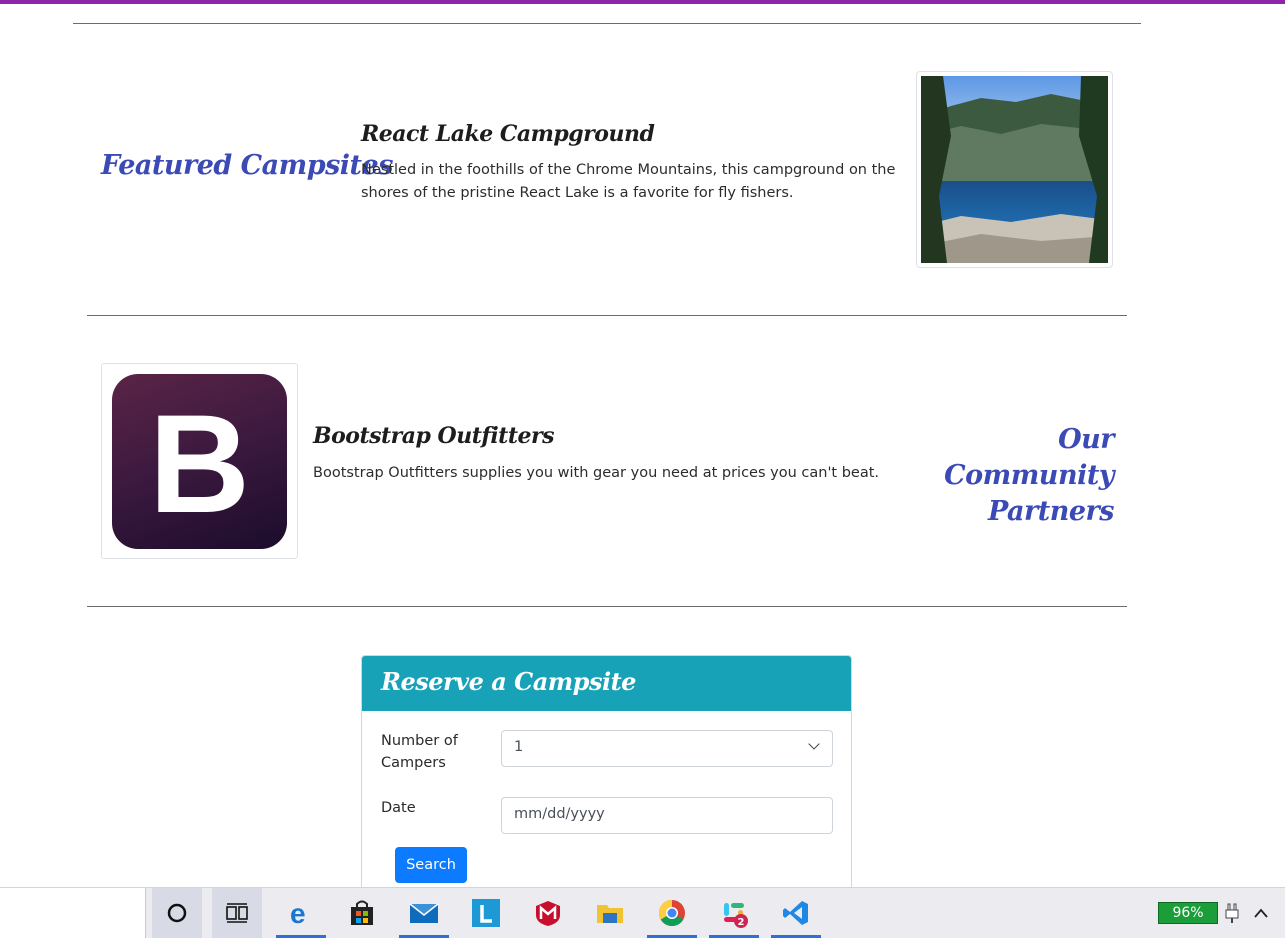 The image size is (1285, 938). What do you see at coordinates (1029, 475) in the screenshot?
I see `partners-heading: Our Community Partners` at bounding box center [1029, 475].